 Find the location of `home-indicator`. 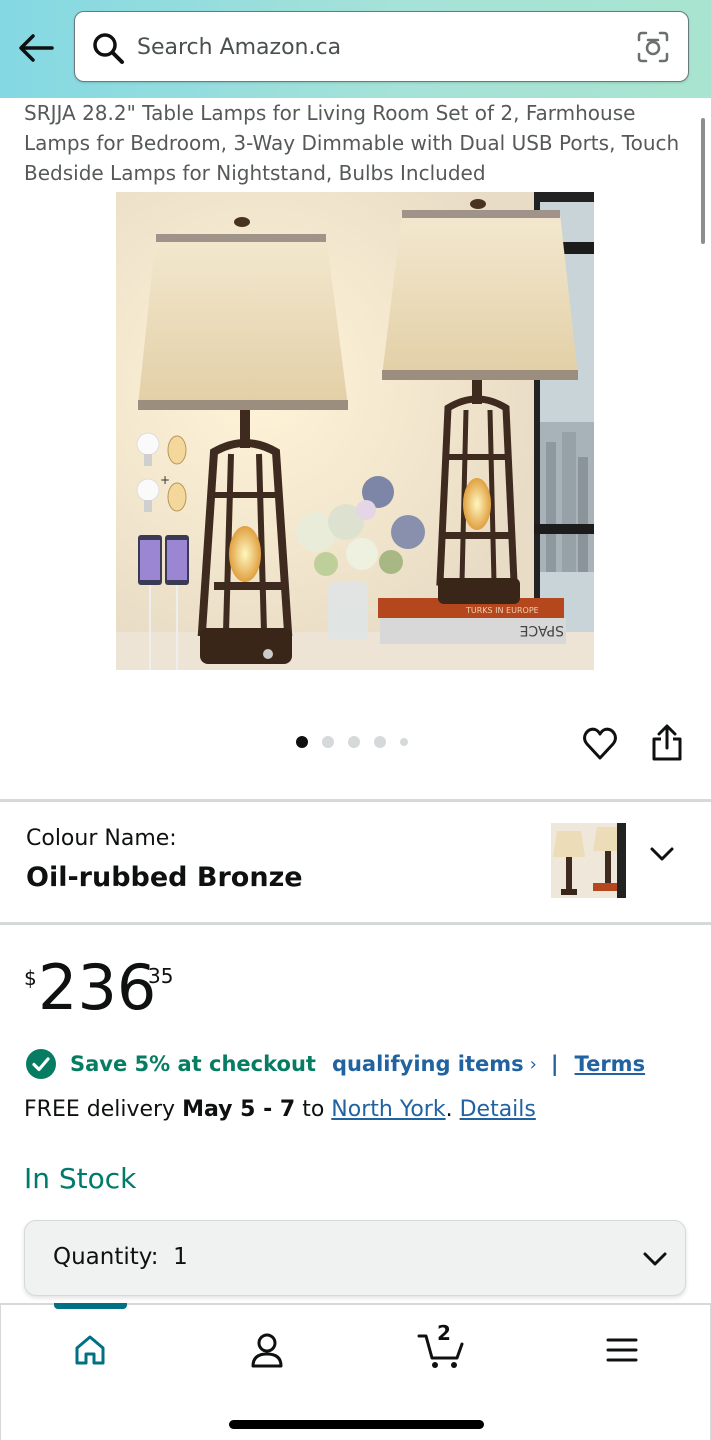

home-indicator is located at coordinates (356, 1424).